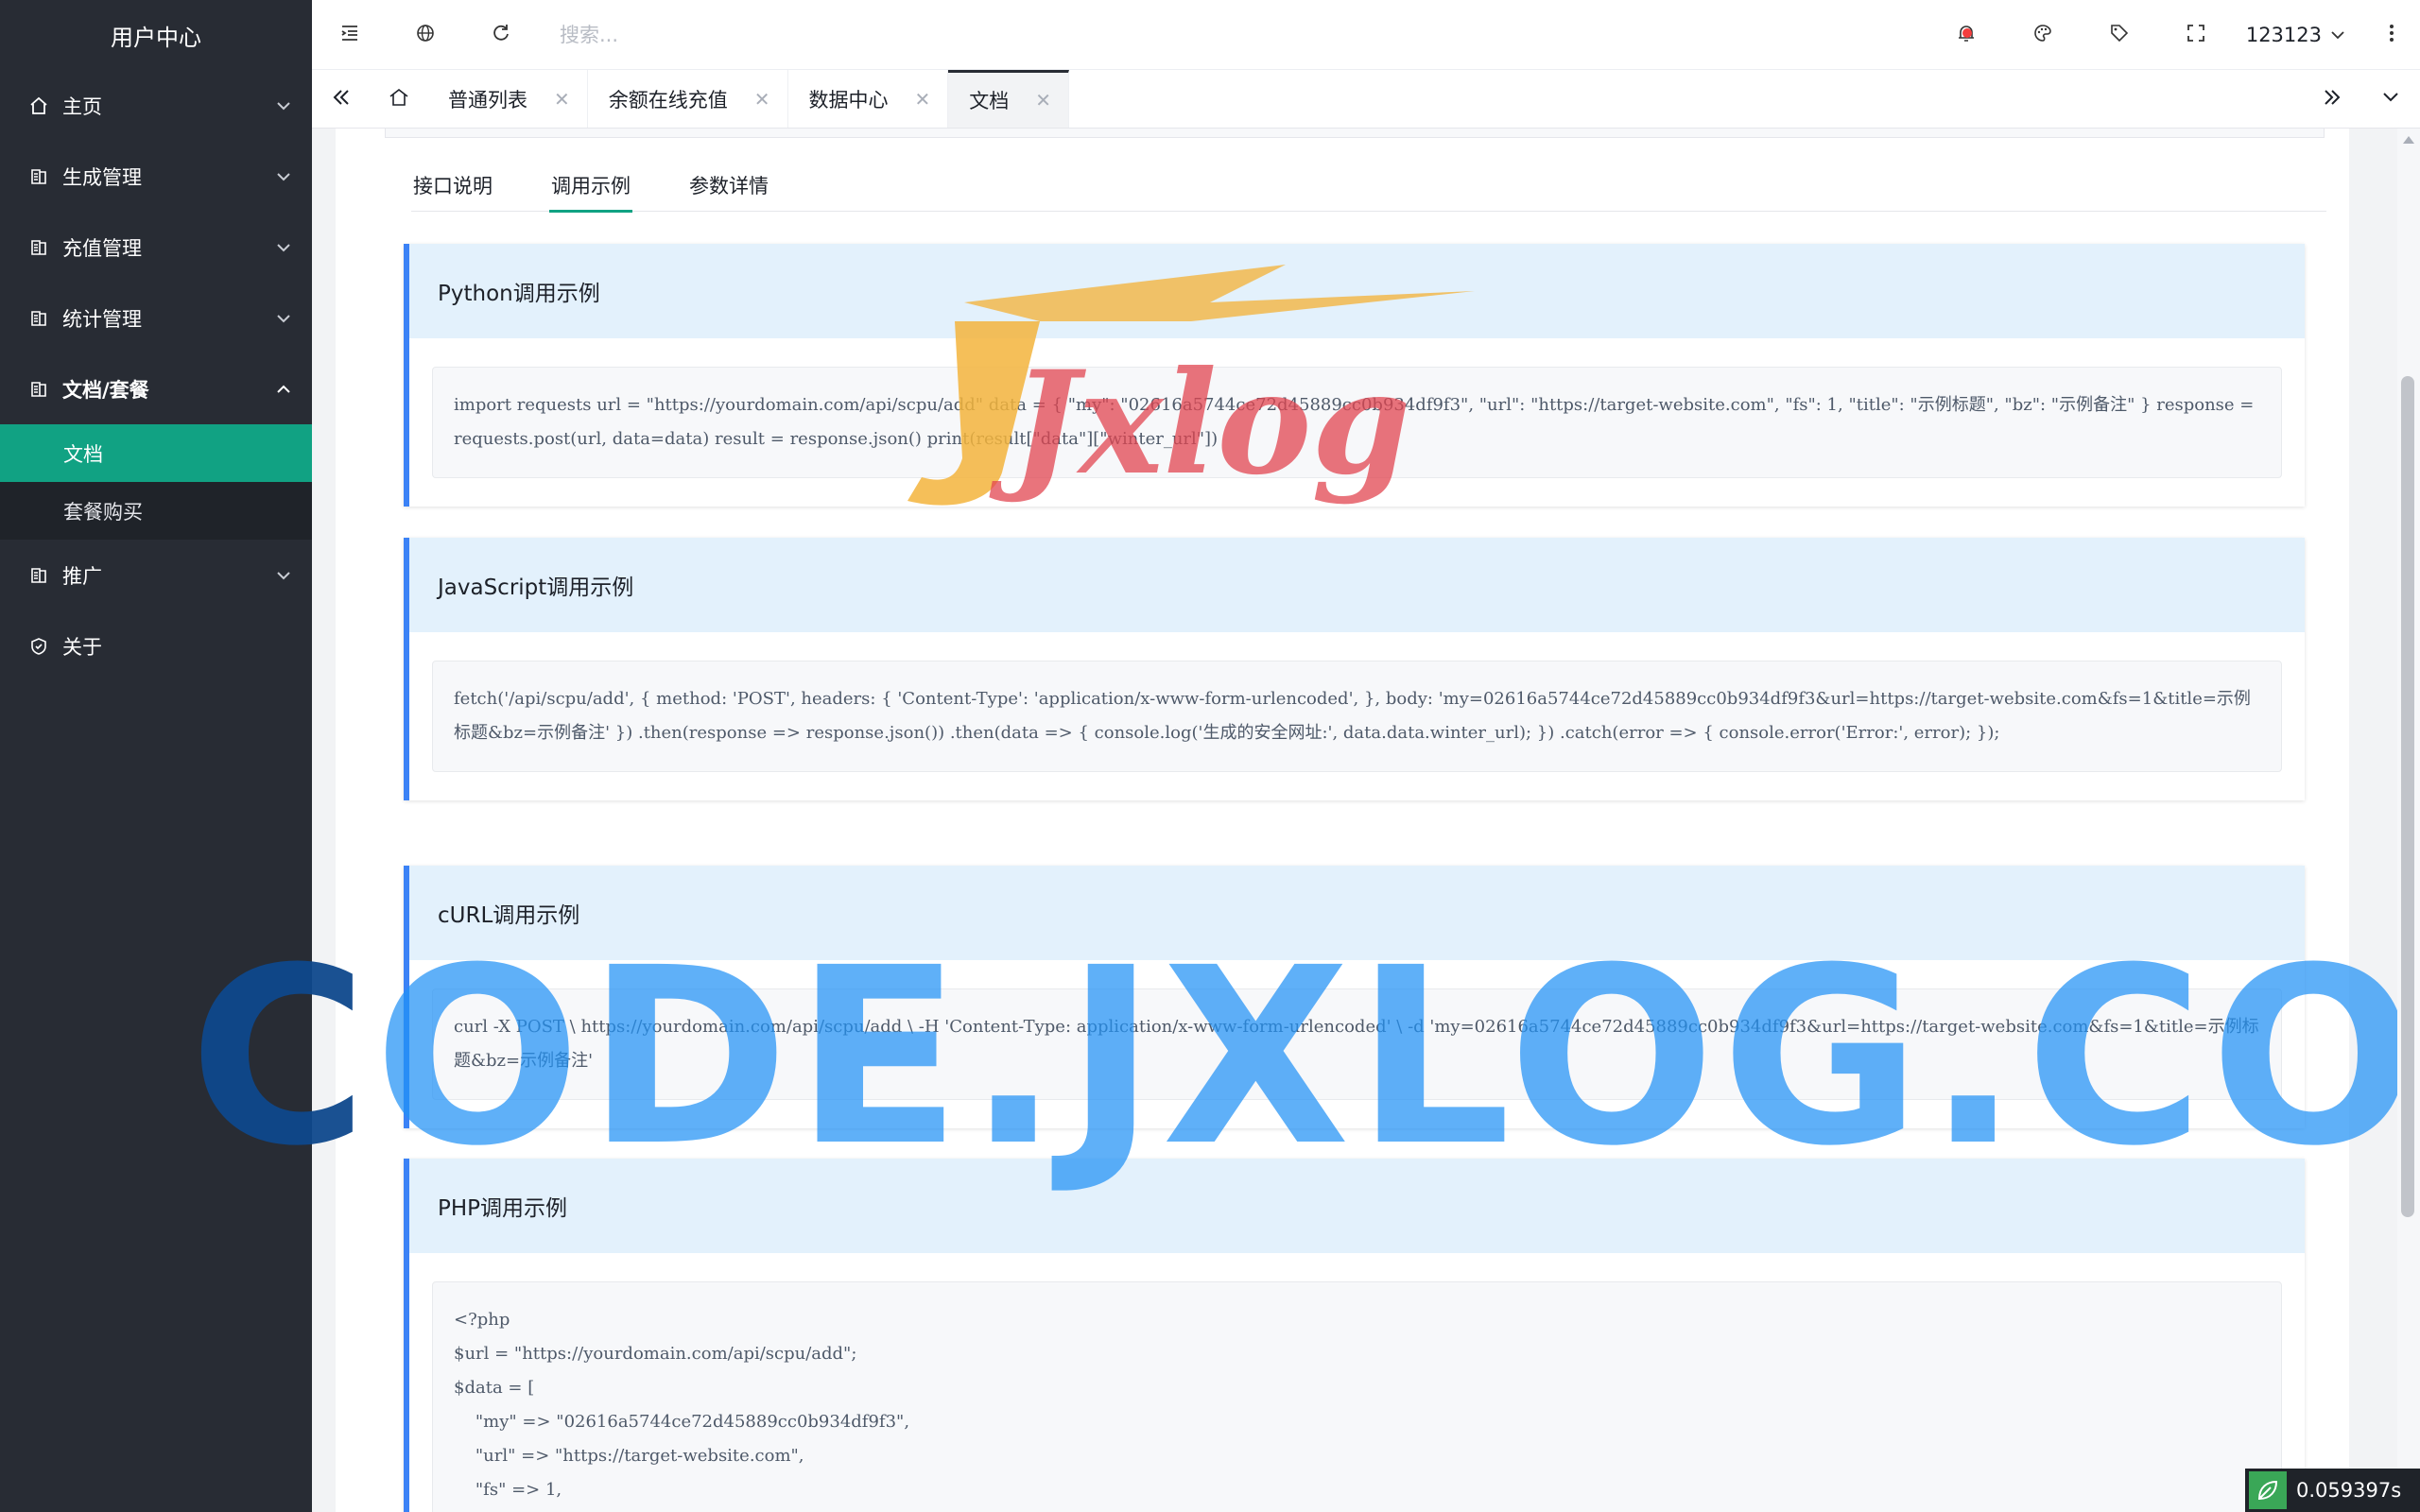  Describe the element at coordinates (2283, 35) in the screenshot. I see `username: 123123` at that location.